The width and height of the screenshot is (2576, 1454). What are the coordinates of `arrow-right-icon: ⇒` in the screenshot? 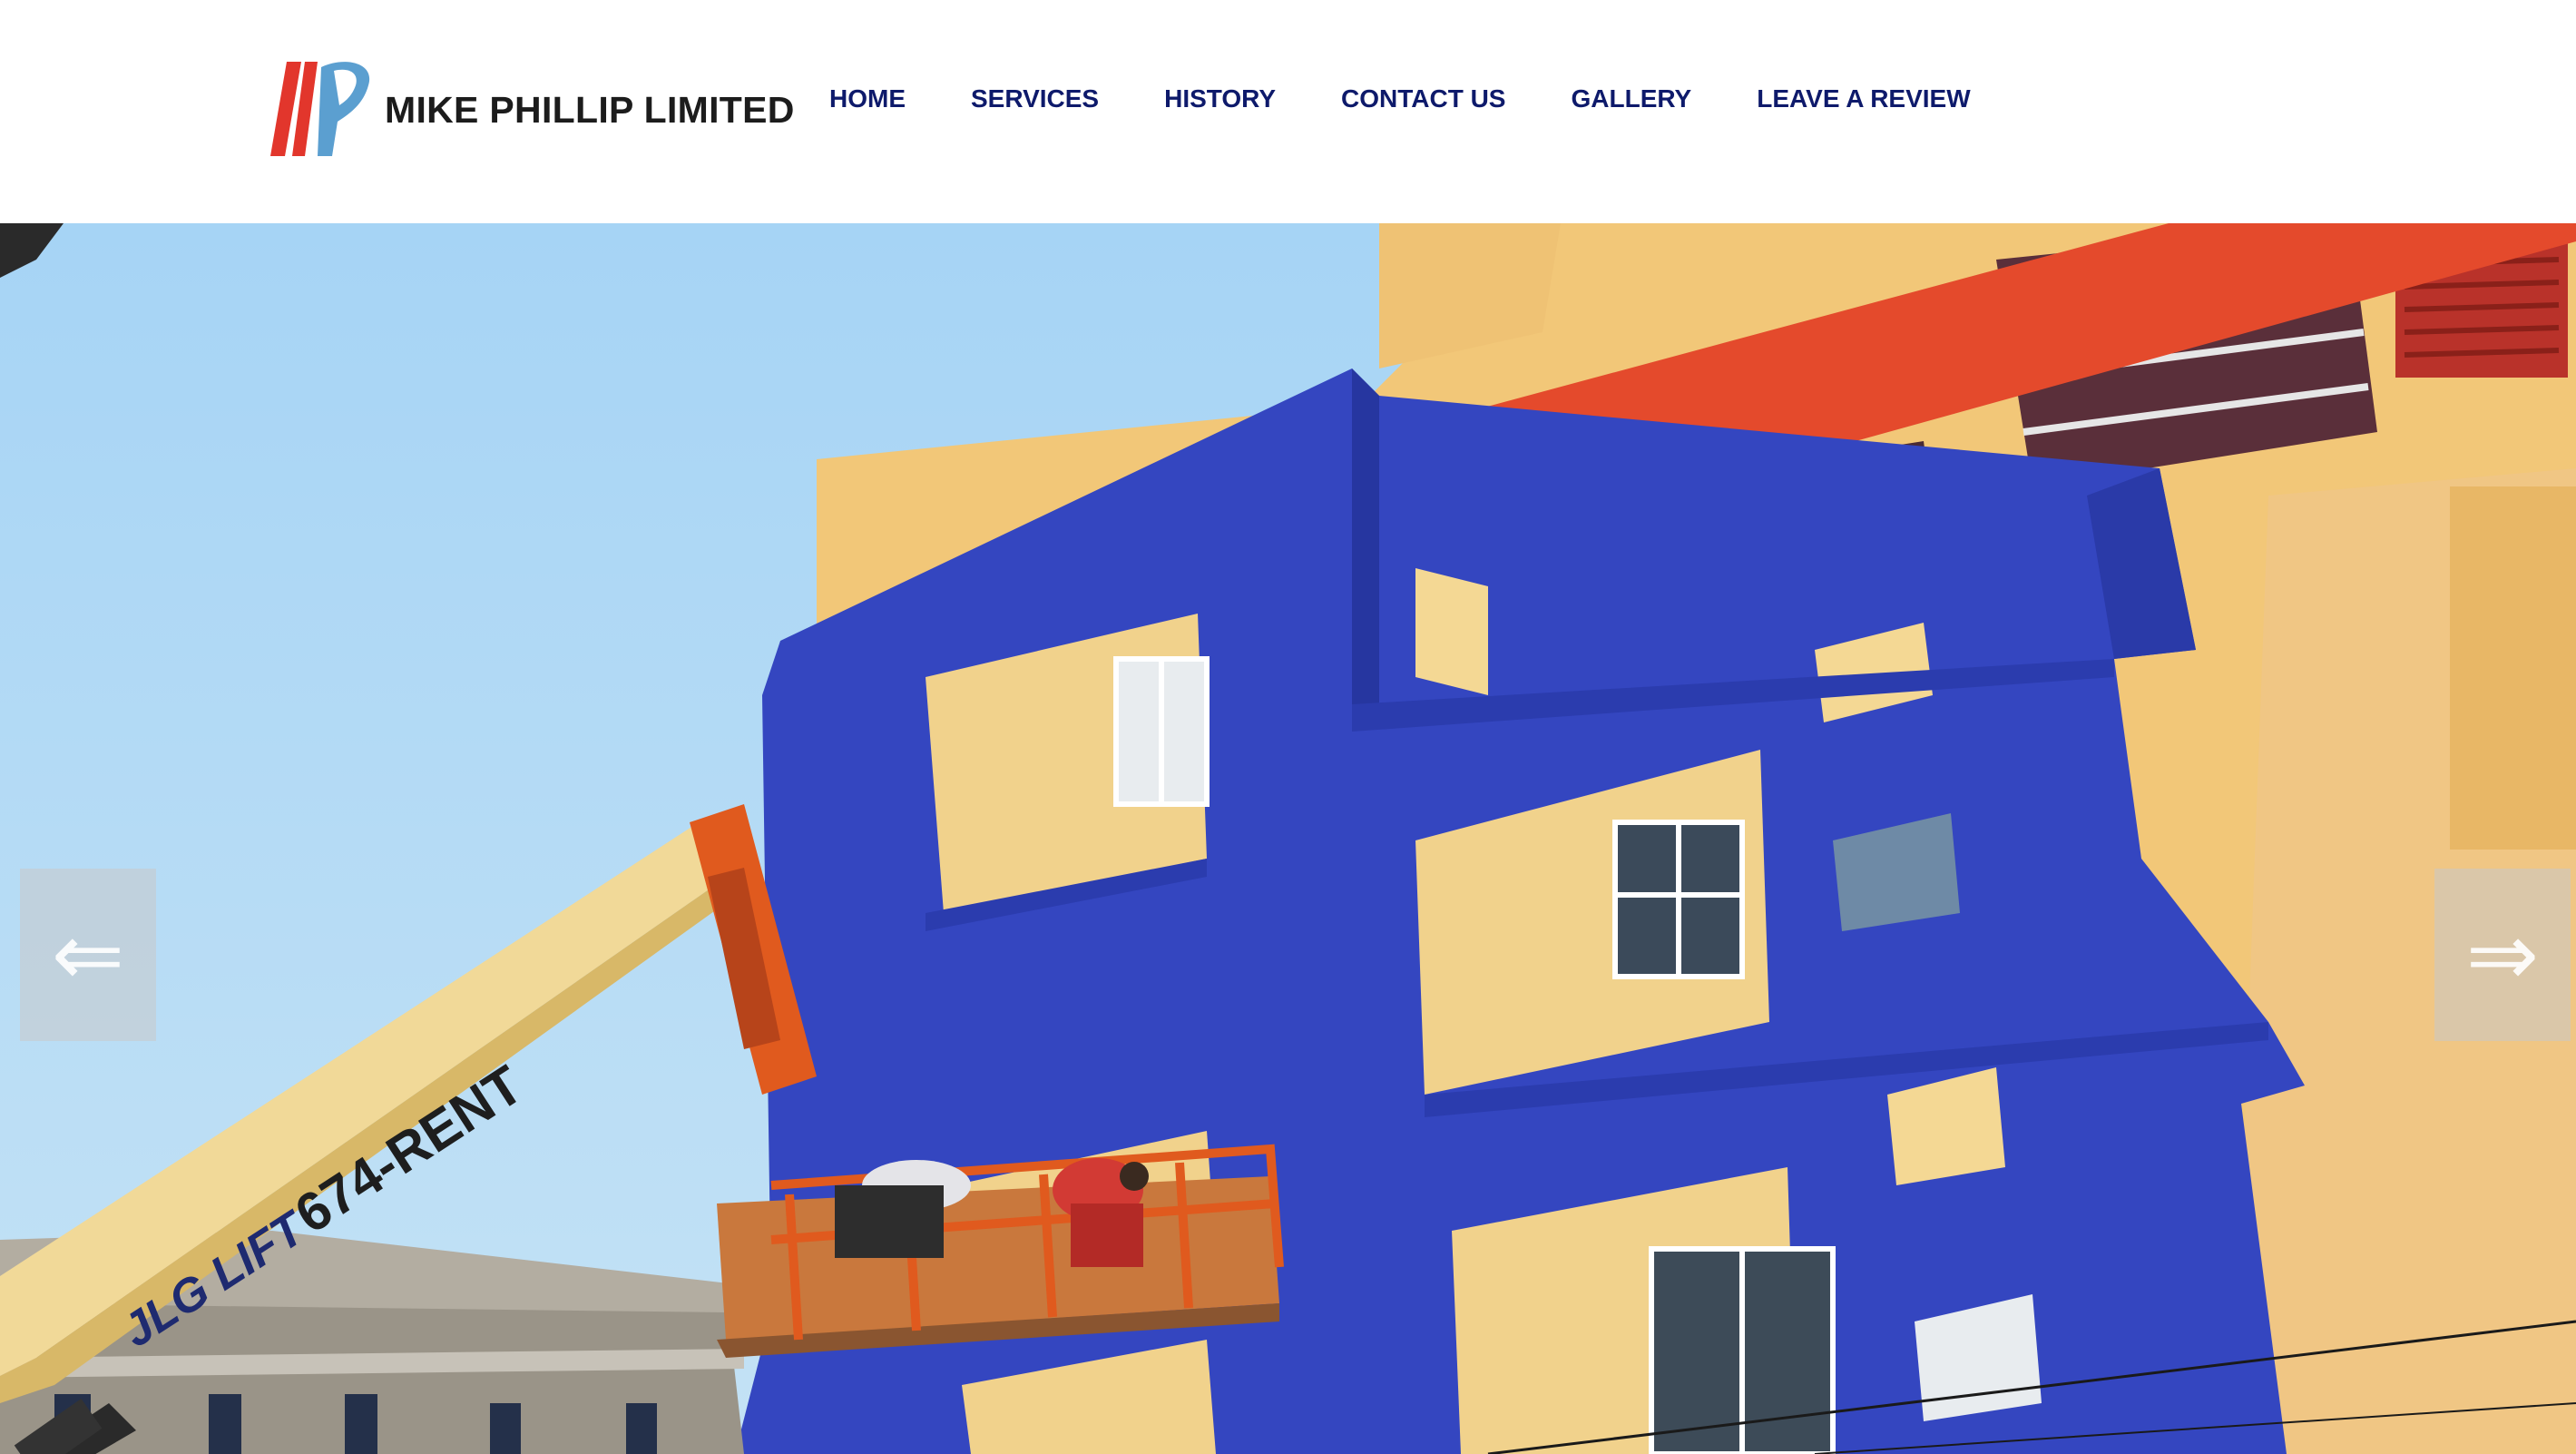 It's located at (2502, 955).